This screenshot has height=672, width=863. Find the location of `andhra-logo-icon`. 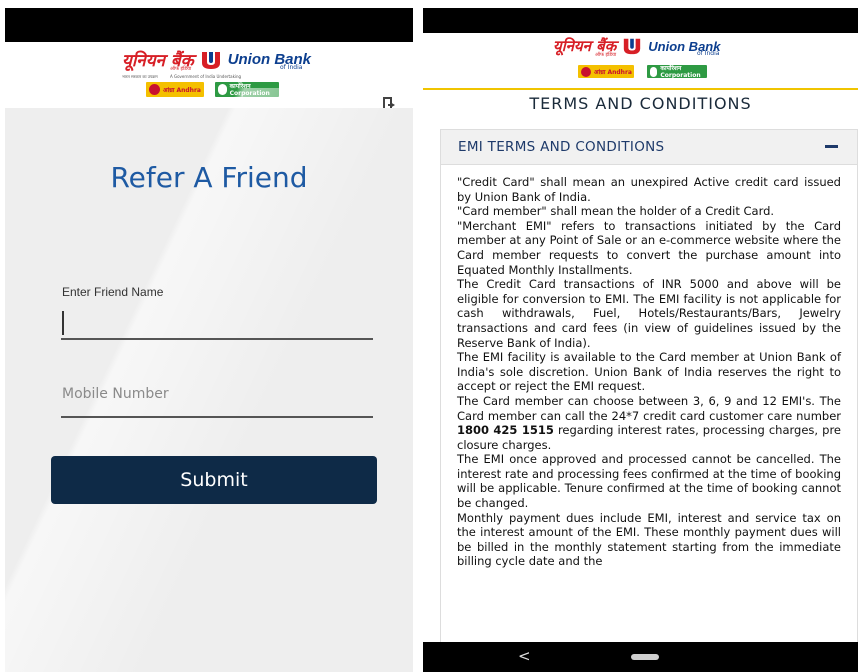

andhra-logo-icon is located at coordinates (586, 71).